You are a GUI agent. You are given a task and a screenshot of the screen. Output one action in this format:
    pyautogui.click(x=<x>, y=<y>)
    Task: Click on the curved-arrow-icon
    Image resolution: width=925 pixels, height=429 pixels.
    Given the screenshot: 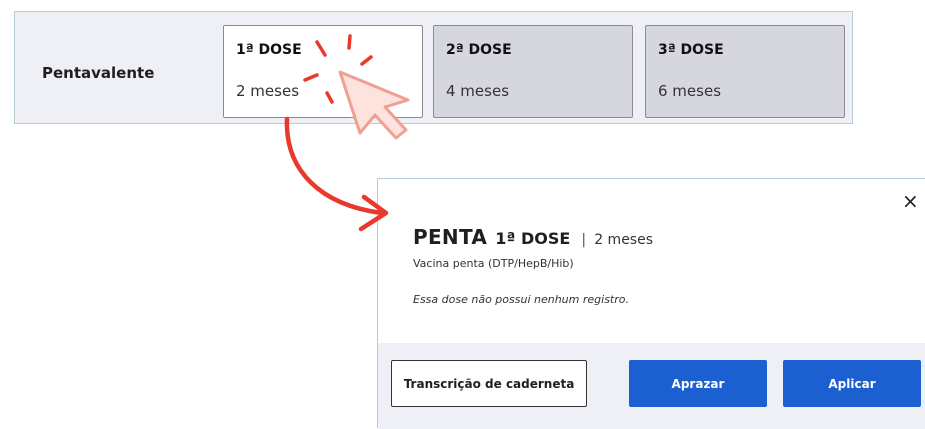 What is the action you would take?
    pyautogui.click(x=336, y=174)
    